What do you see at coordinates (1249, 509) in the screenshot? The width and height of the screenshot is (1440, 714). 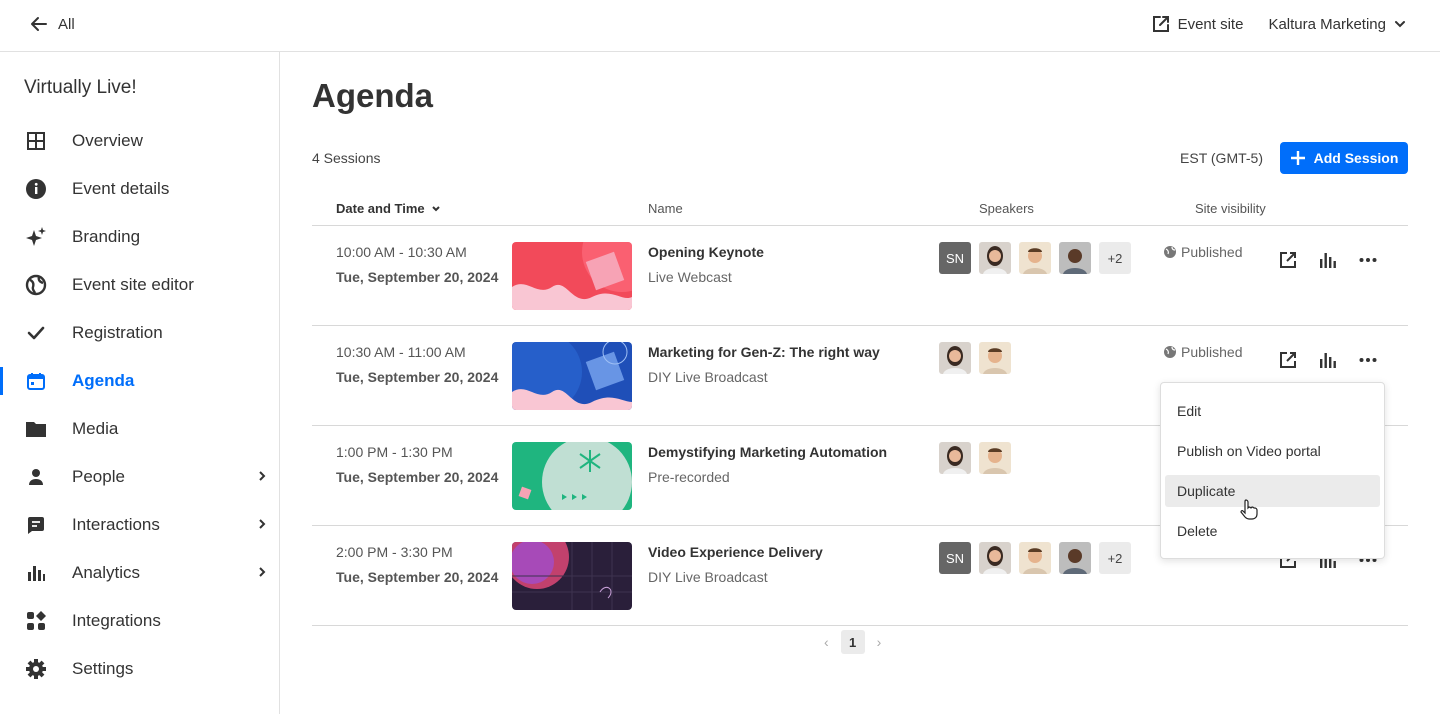 I see `hand-cursor-icon` at bounding box center [1249, 509].